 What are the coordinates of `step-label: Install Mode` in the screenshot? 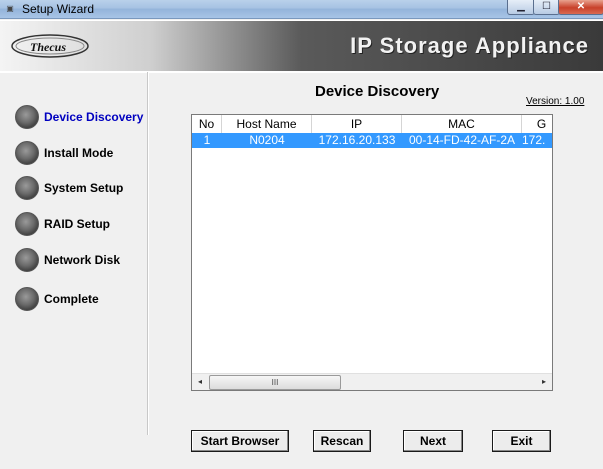 It's located at (79, 153).